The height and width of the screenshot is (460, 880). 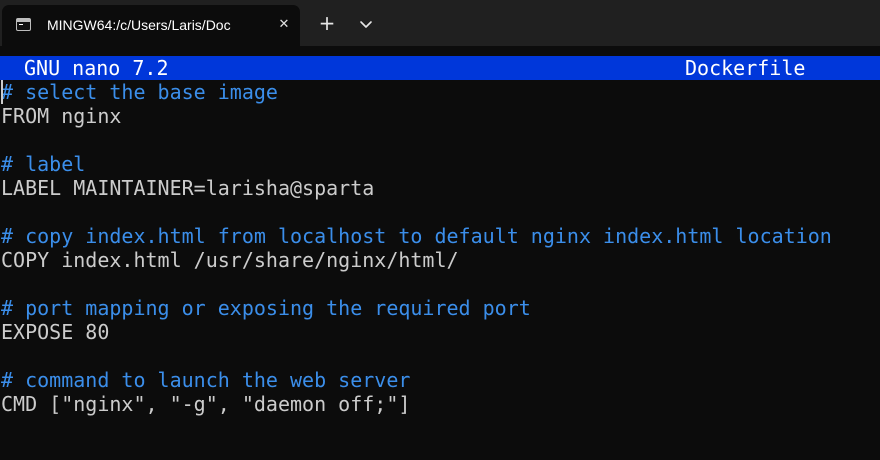 I want to click on nano-version: GNU nano 7.2, so click(x=96, y=68).